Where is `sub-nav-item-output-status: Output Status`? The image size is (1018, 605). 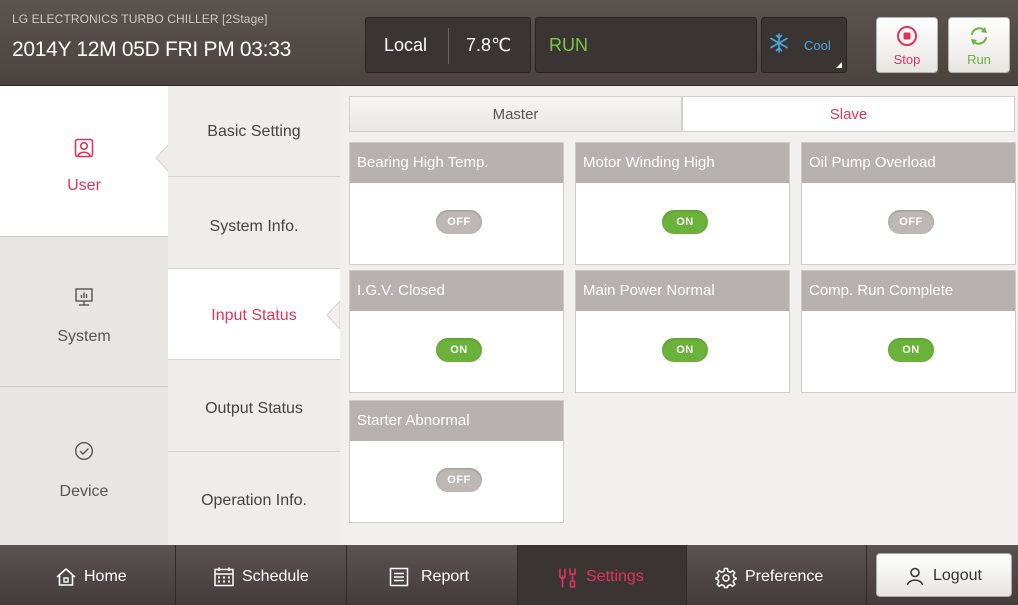
sub-nav-item-output-status: Output Status is located at coordinates (254, 406).